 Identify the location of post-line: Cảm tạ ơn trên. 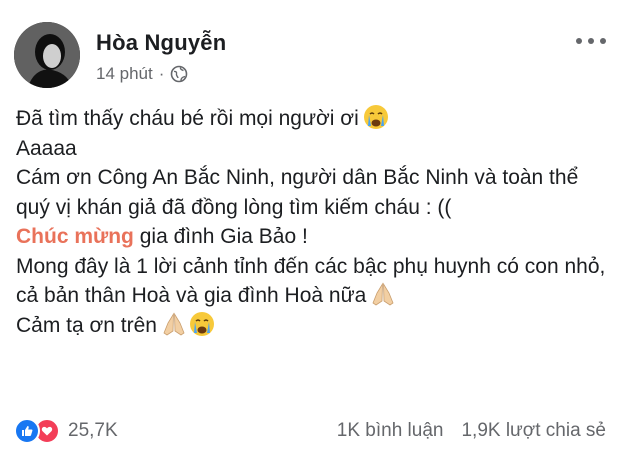
(311, 326).